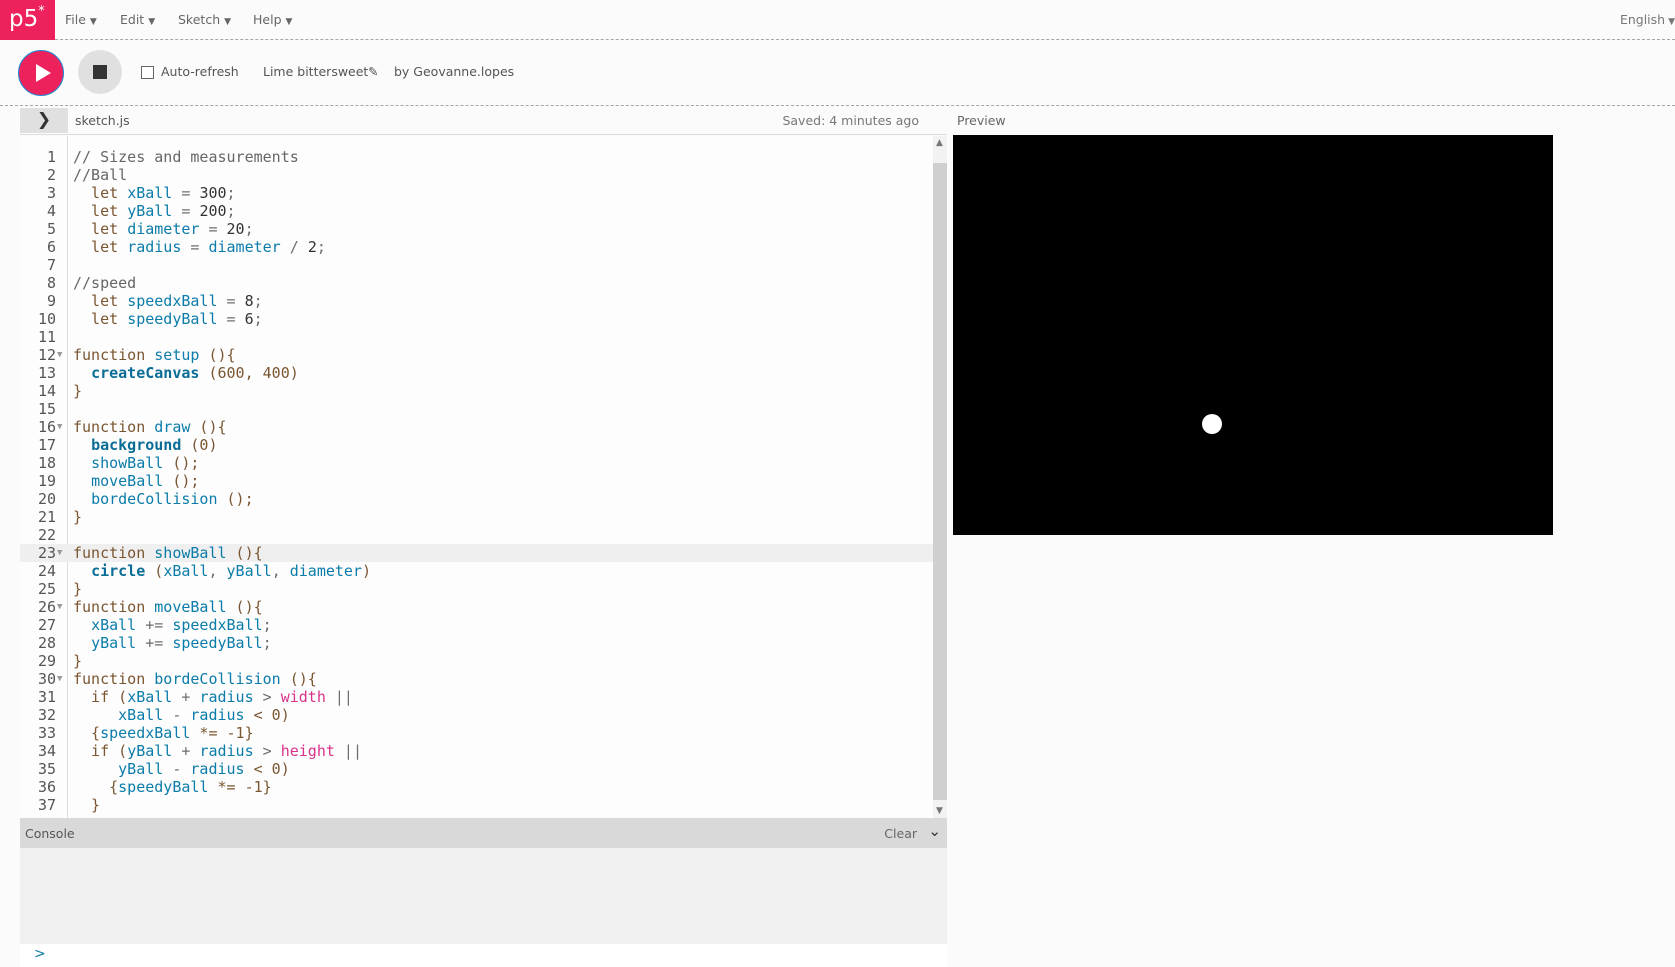 The height and width of the screenshot is (967, 1675). What do you see at coordinates (934, 831) in the screenshot?
I see `chevron-down-icon: ⌄` at bounding box center [934, 831].